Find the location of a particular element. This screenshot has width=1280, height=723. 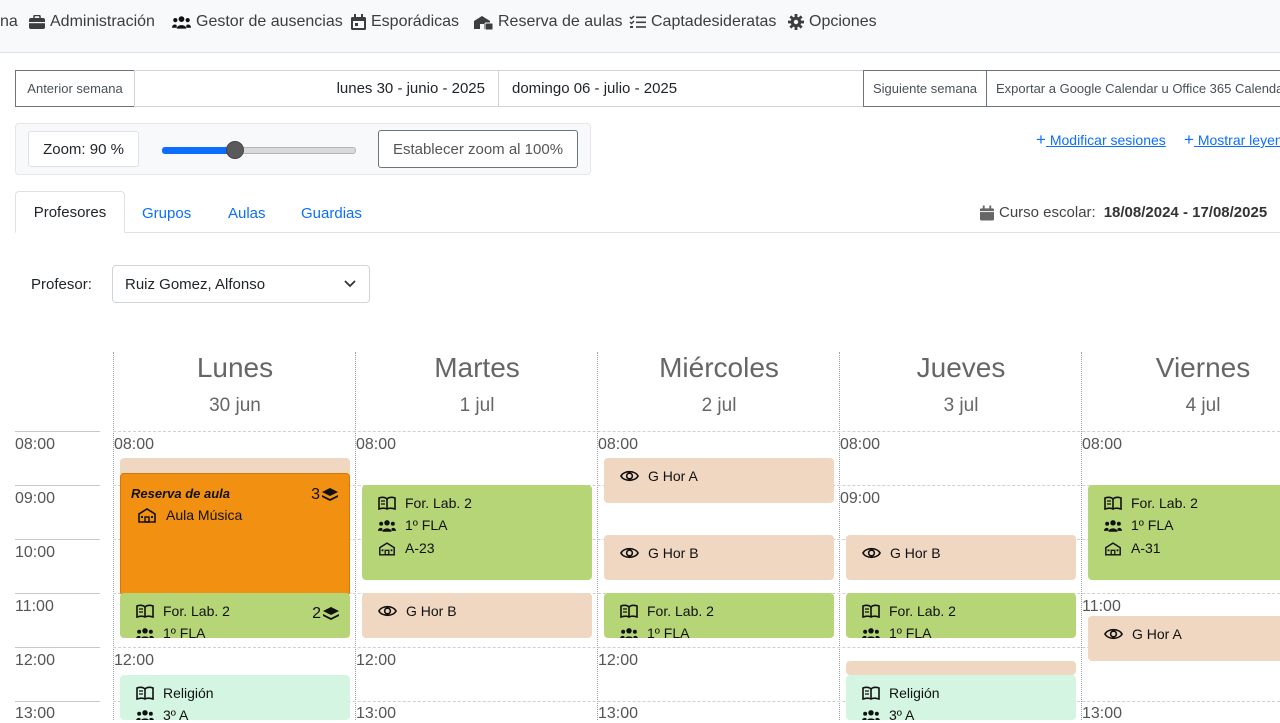

modify-sessions-label: Modificar sesiones is located at coordinates (1107, 140).